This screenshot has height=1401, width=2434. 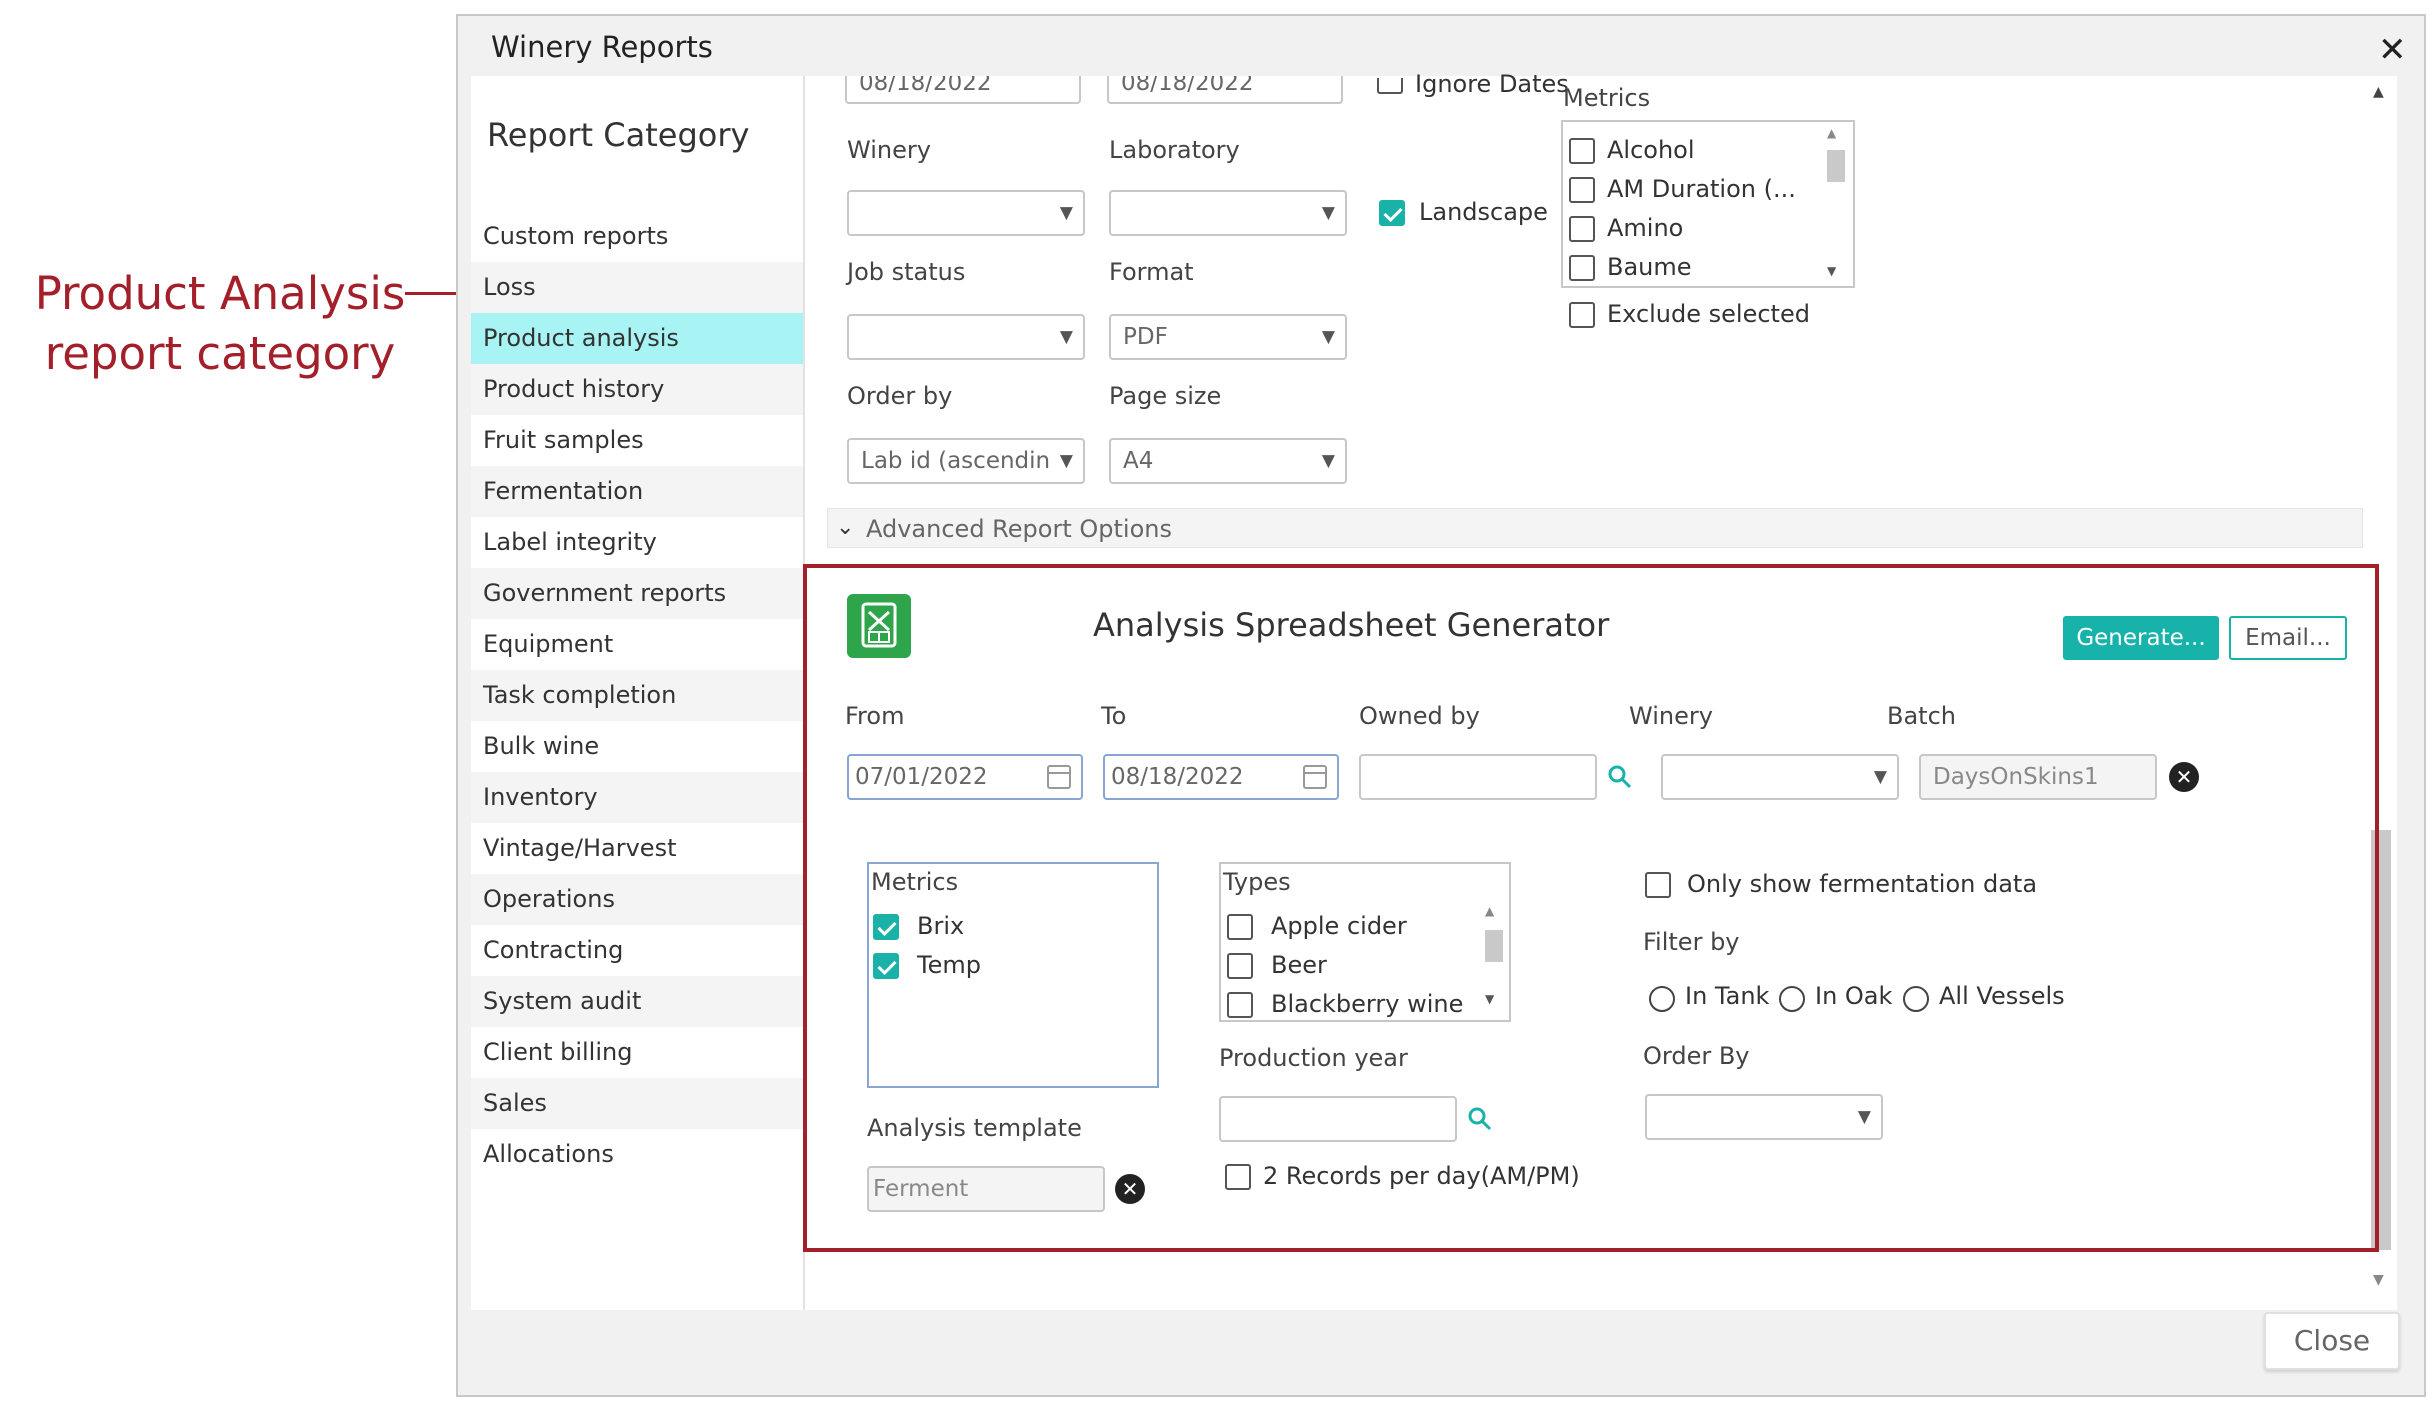 What do you see at coordinates (637, 899) in the screenshot?
I see `sidebar-item-operations: Operations` at bounding box center [637, 899].